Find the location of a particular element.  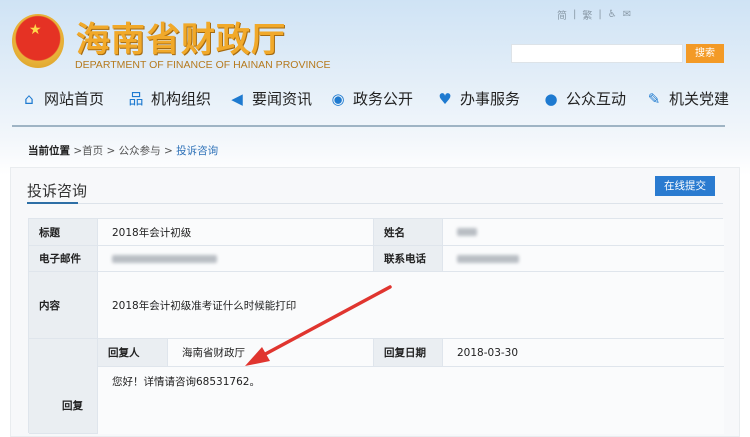

annotation-arrow is located at coordinates (318, 325).